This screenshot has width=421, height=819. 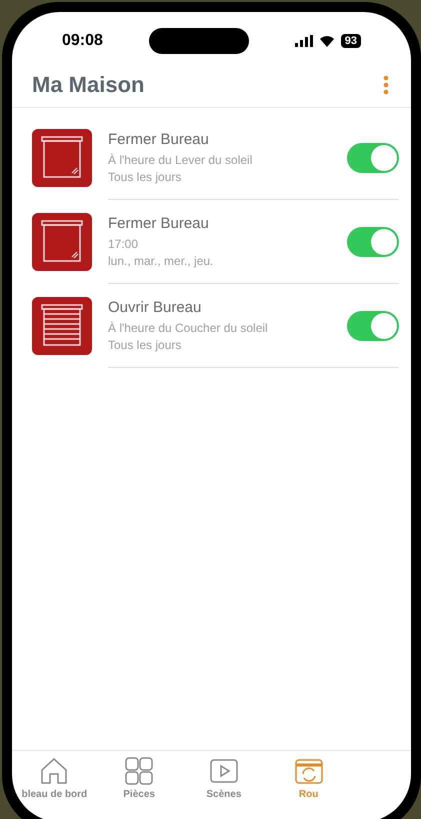 I want to click on battery-level: 93, so click(x=350, y=41).